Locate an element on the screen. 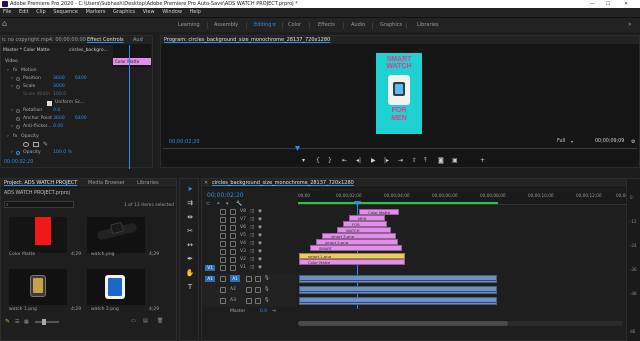  workspace-learning: Learning is located at coordinates (189, 25).